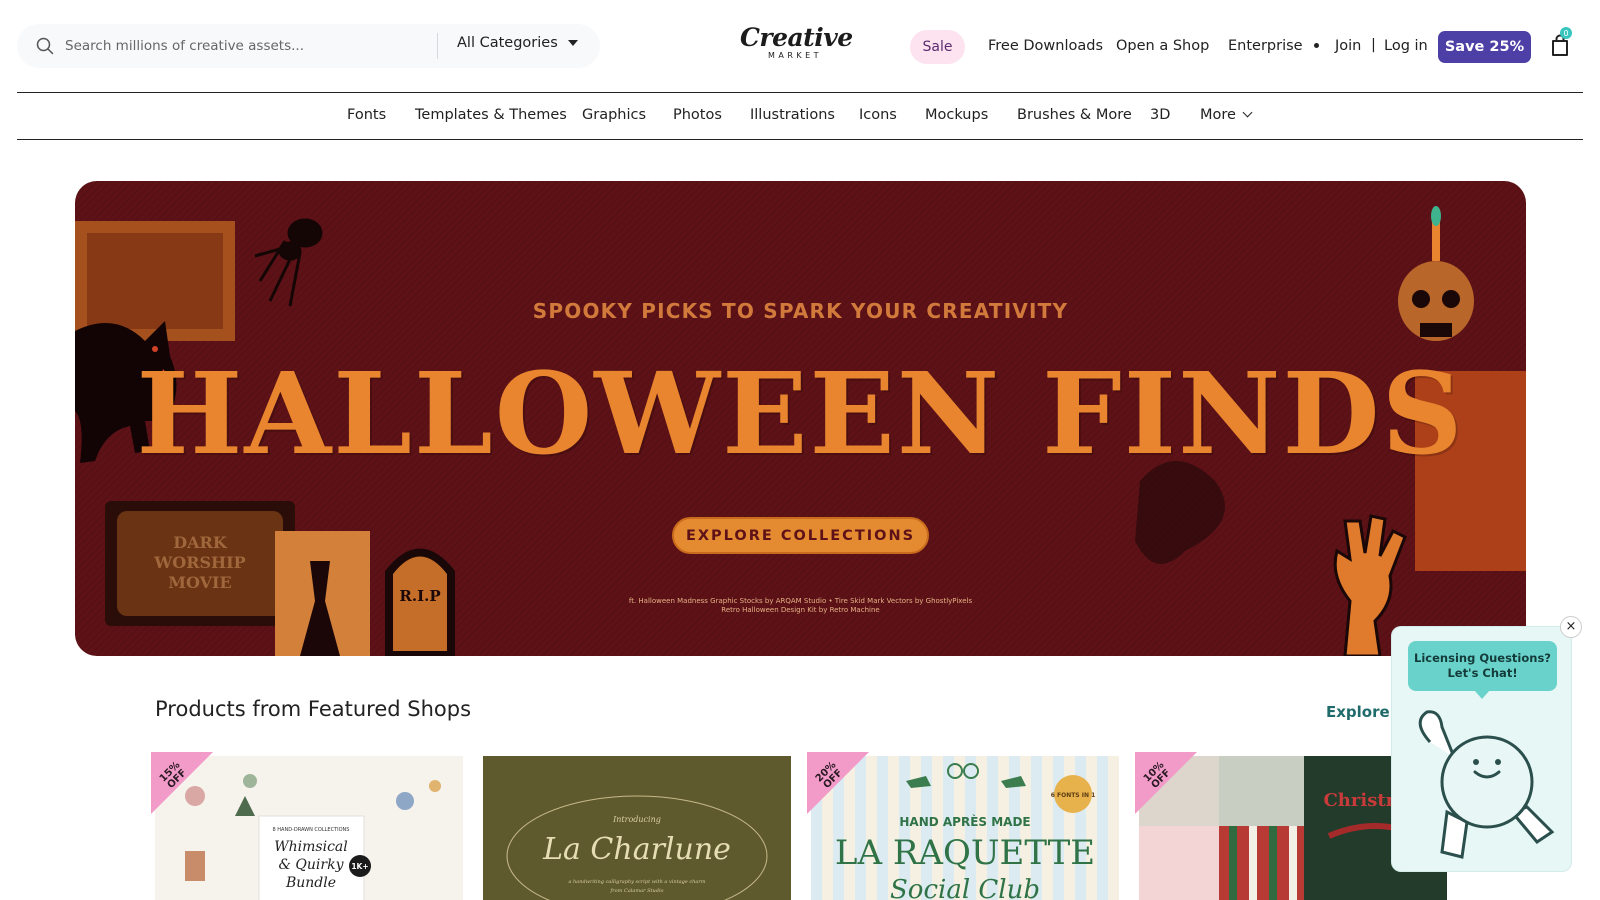 Image resolution: width=1600 pixels, height=900 pixels. I want to click on free-downloads-link: Free Downloads, so click(1045, 46).